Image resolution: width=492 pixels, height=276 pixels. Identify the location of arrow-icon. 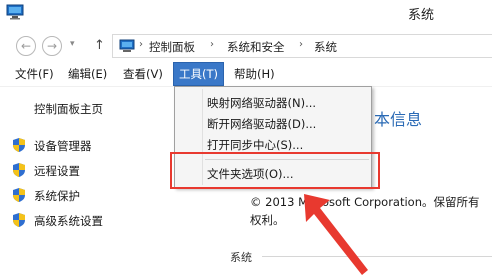
(336, 234).